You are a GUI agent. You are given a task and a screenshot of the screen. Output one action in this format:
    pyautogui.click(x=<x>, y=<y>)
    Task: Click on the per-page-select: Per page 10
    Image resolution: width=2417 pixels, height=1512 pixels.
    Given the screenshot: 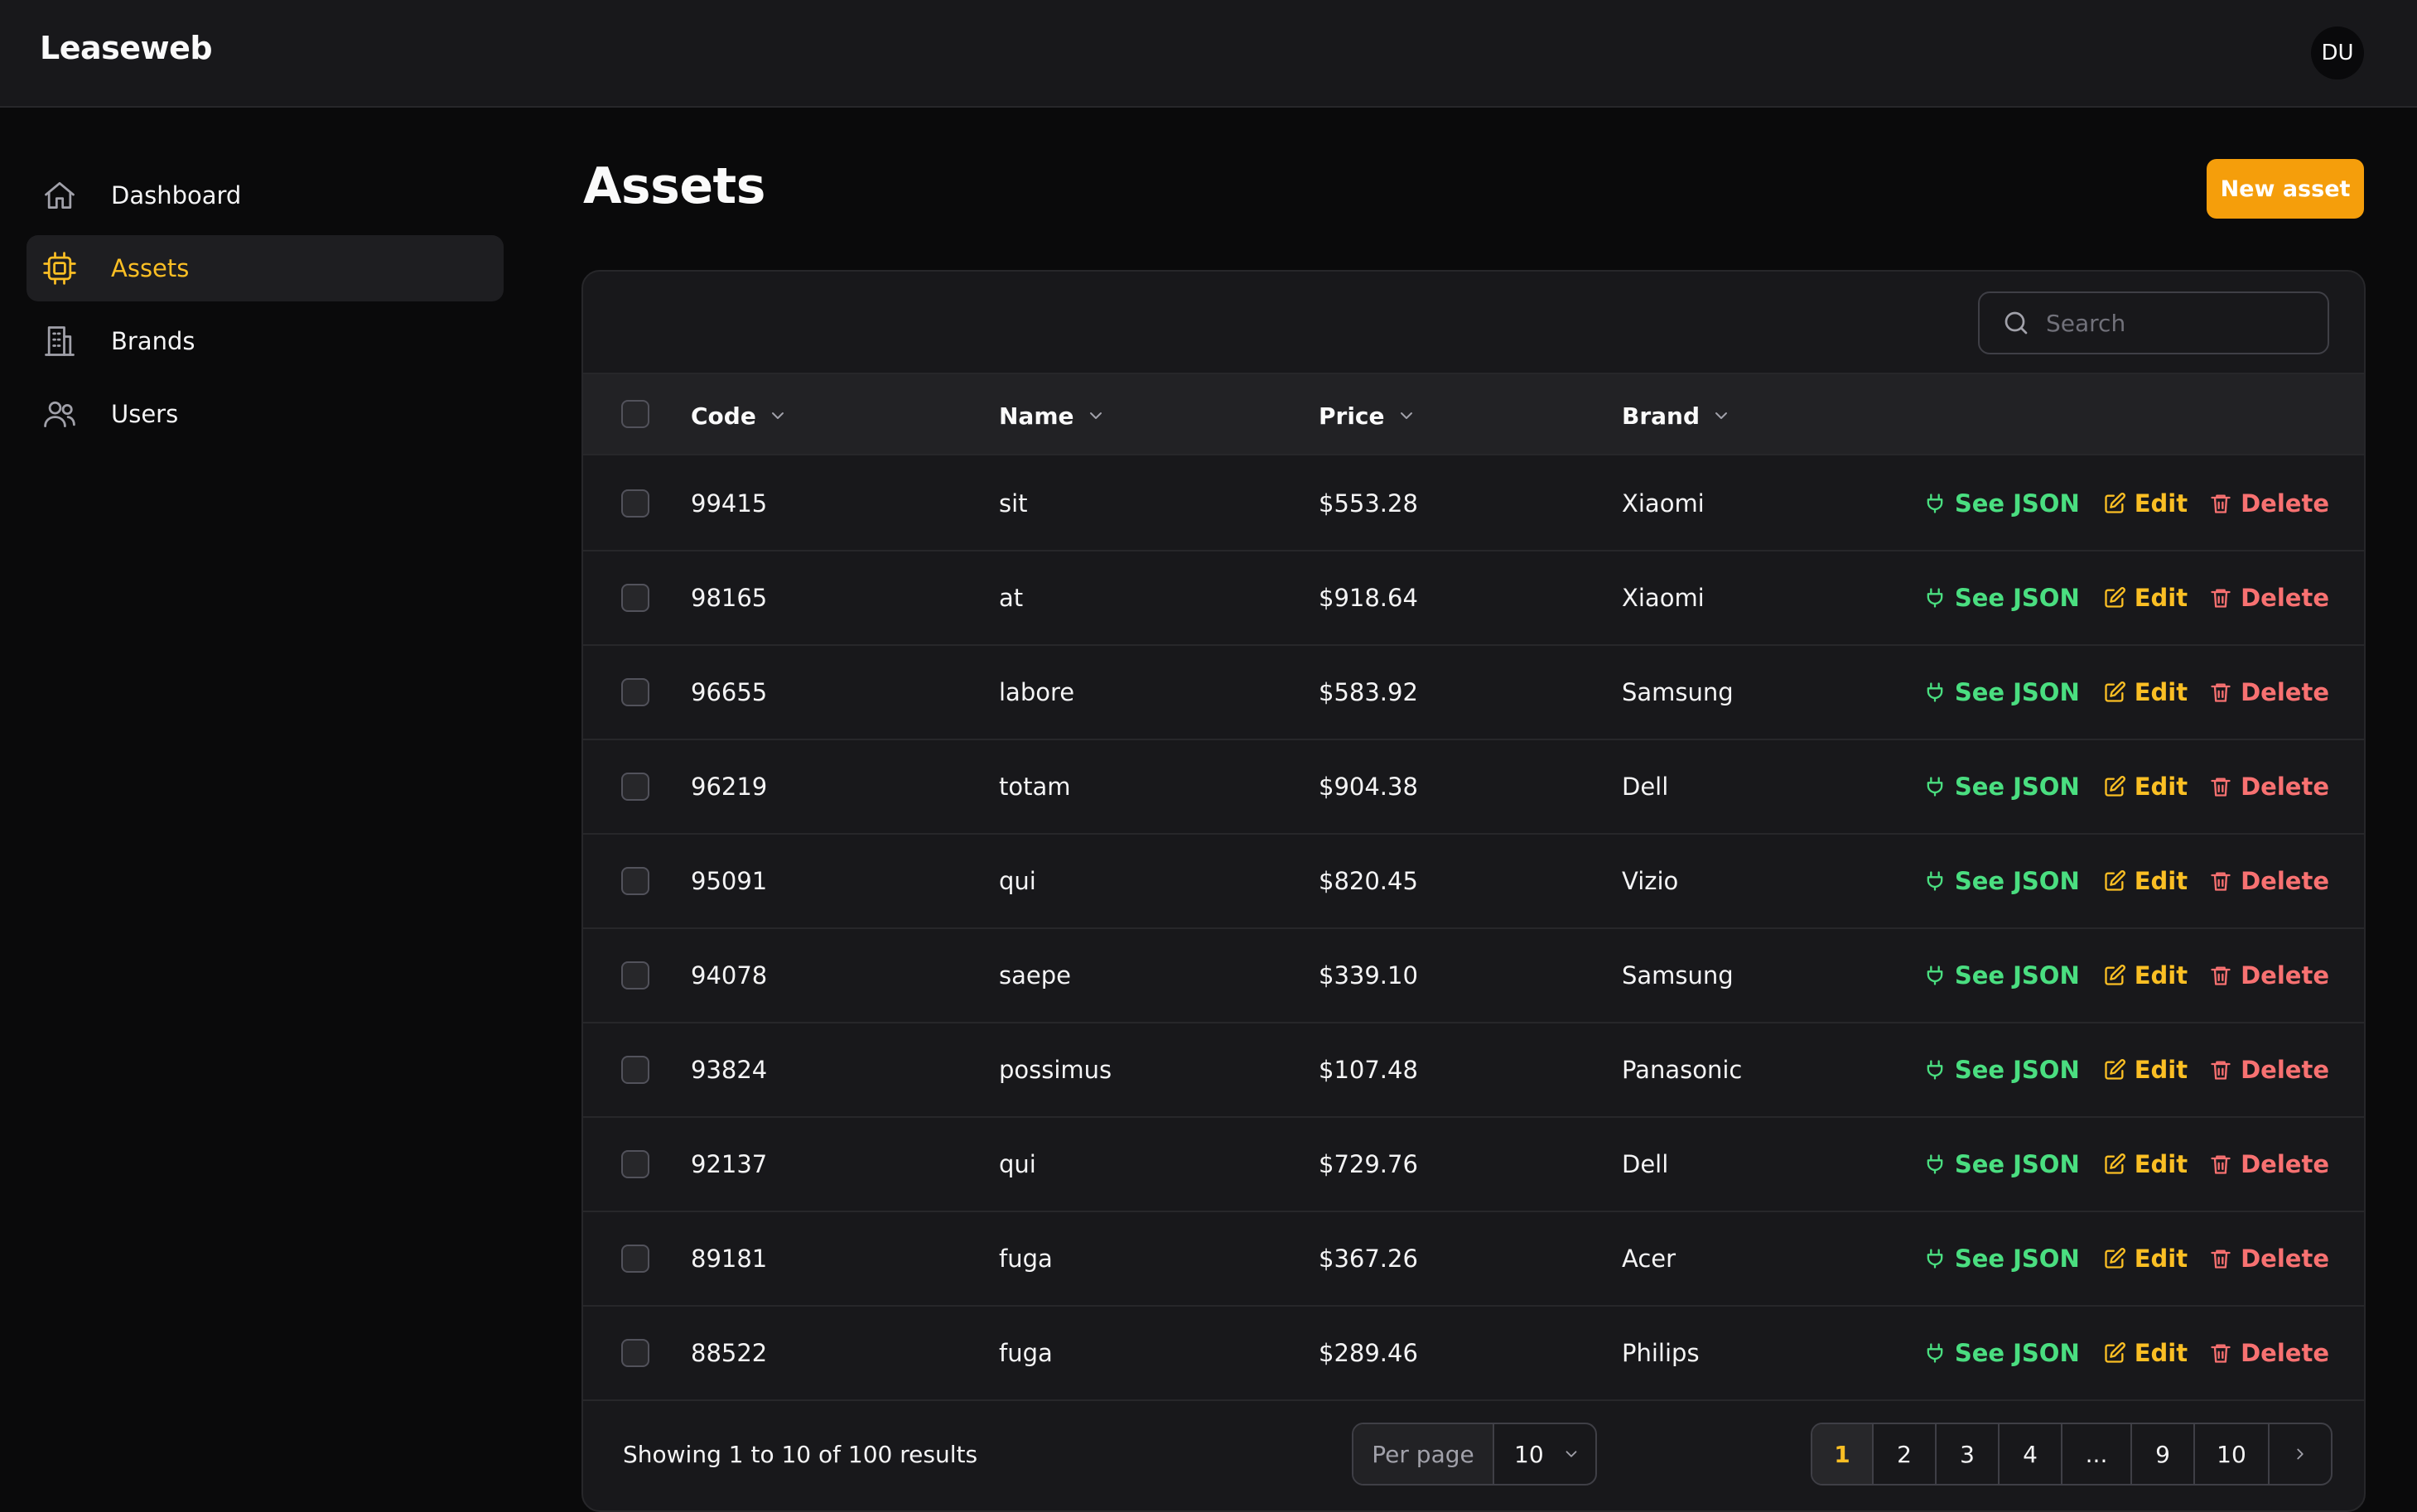 What is the action you would take?
    pyautogui.click(x=1474, y=1454)
    